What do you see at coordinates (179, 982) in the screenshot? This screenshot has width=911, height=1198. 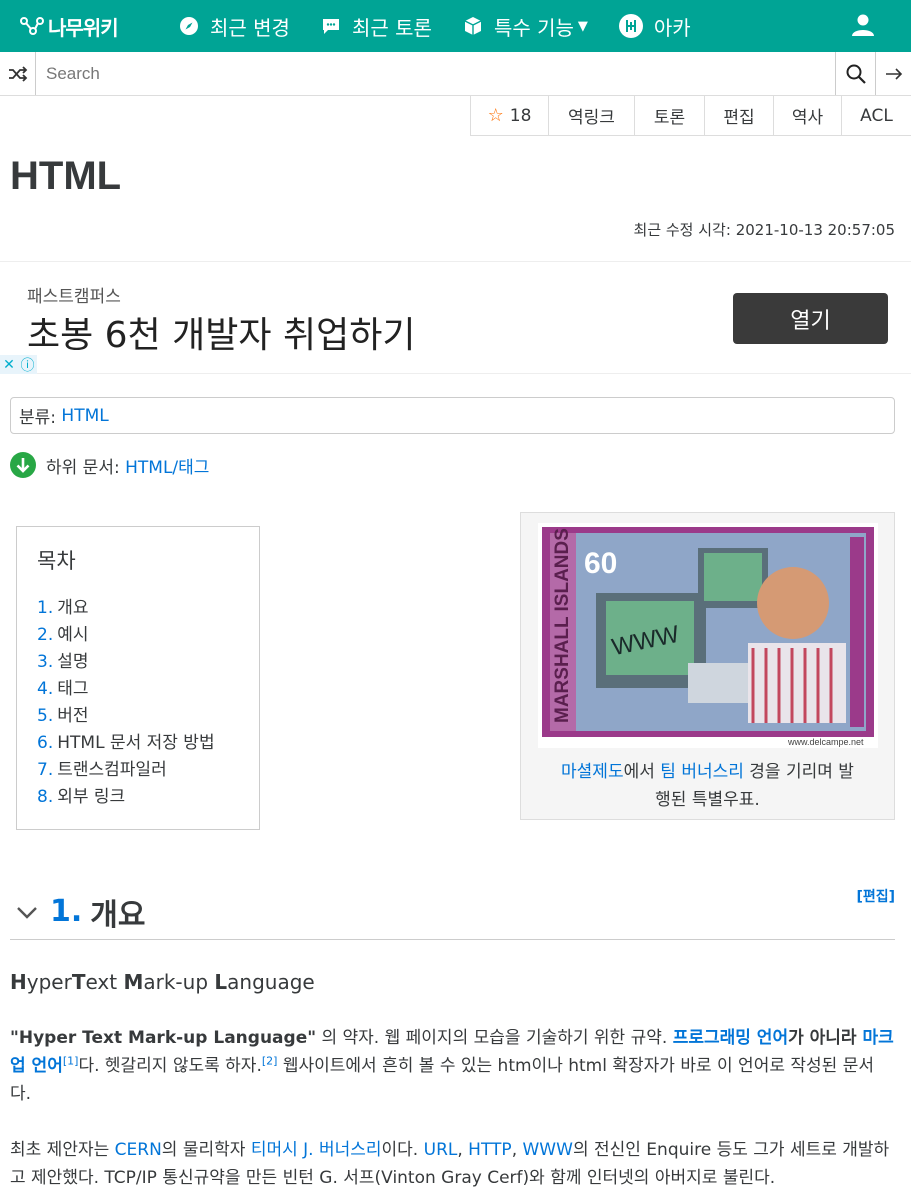 I see `acronym-part: ark-up` at bounding box center [179, 982].